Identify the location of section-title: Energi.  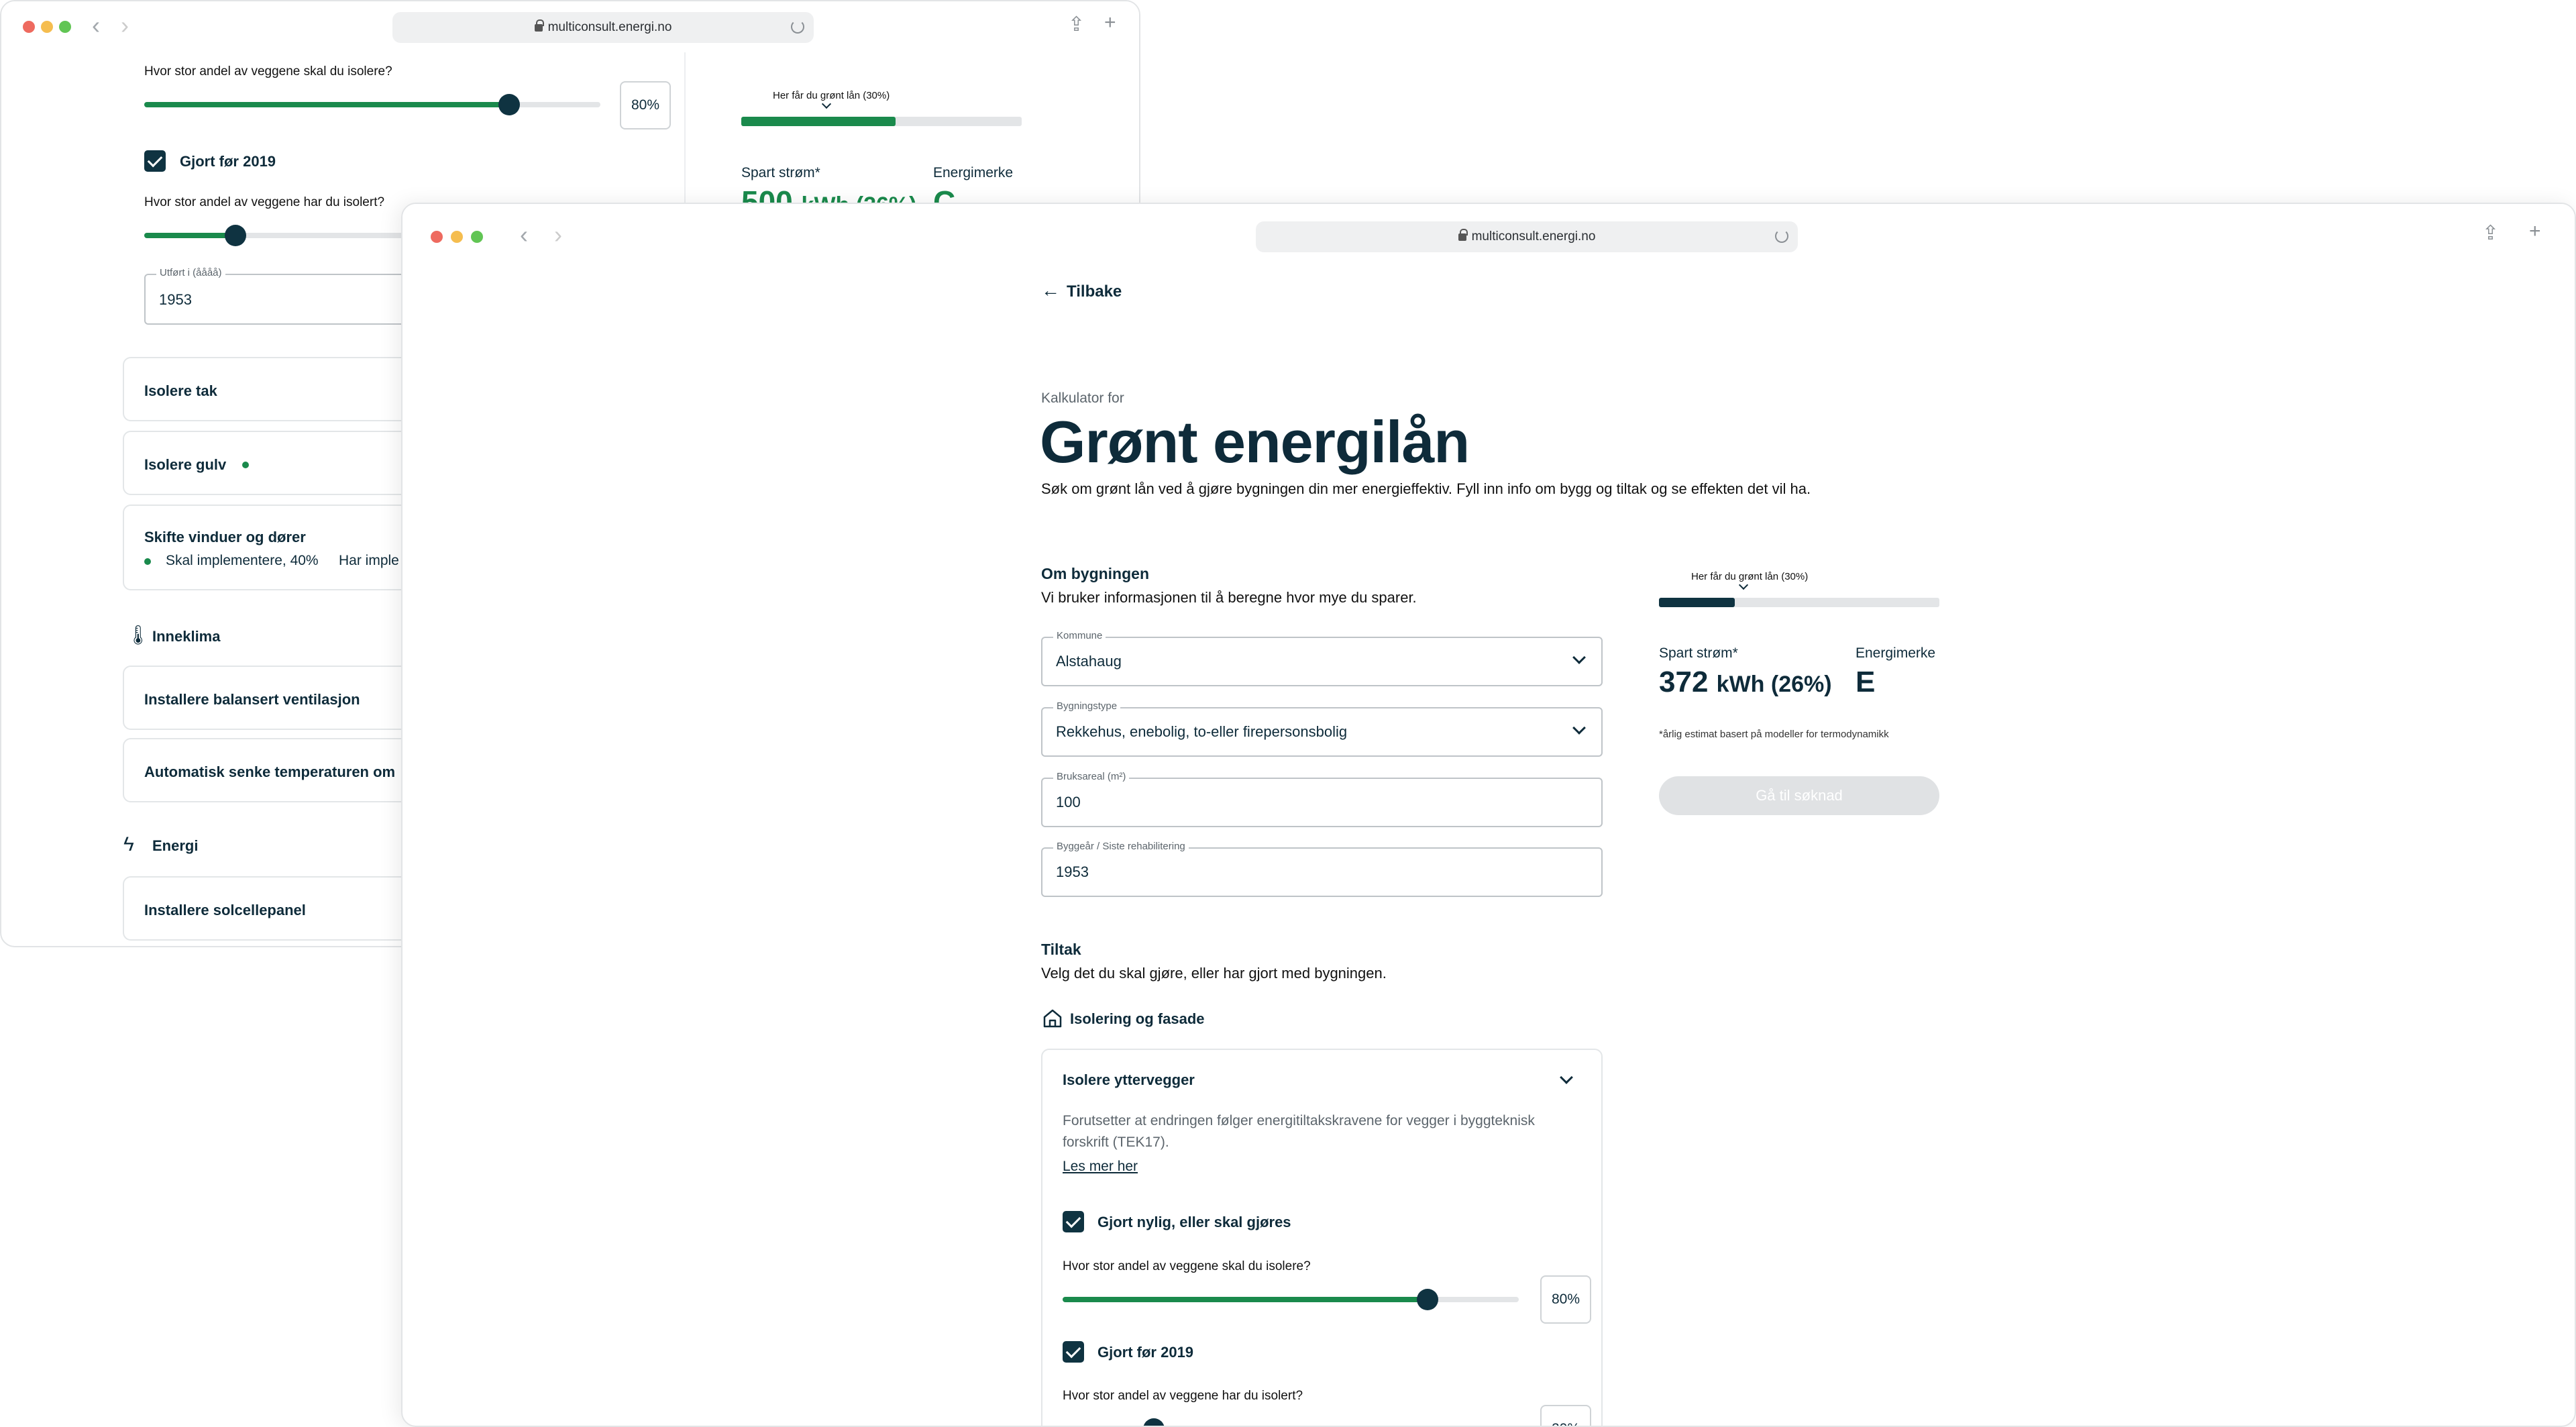
(175, 845).